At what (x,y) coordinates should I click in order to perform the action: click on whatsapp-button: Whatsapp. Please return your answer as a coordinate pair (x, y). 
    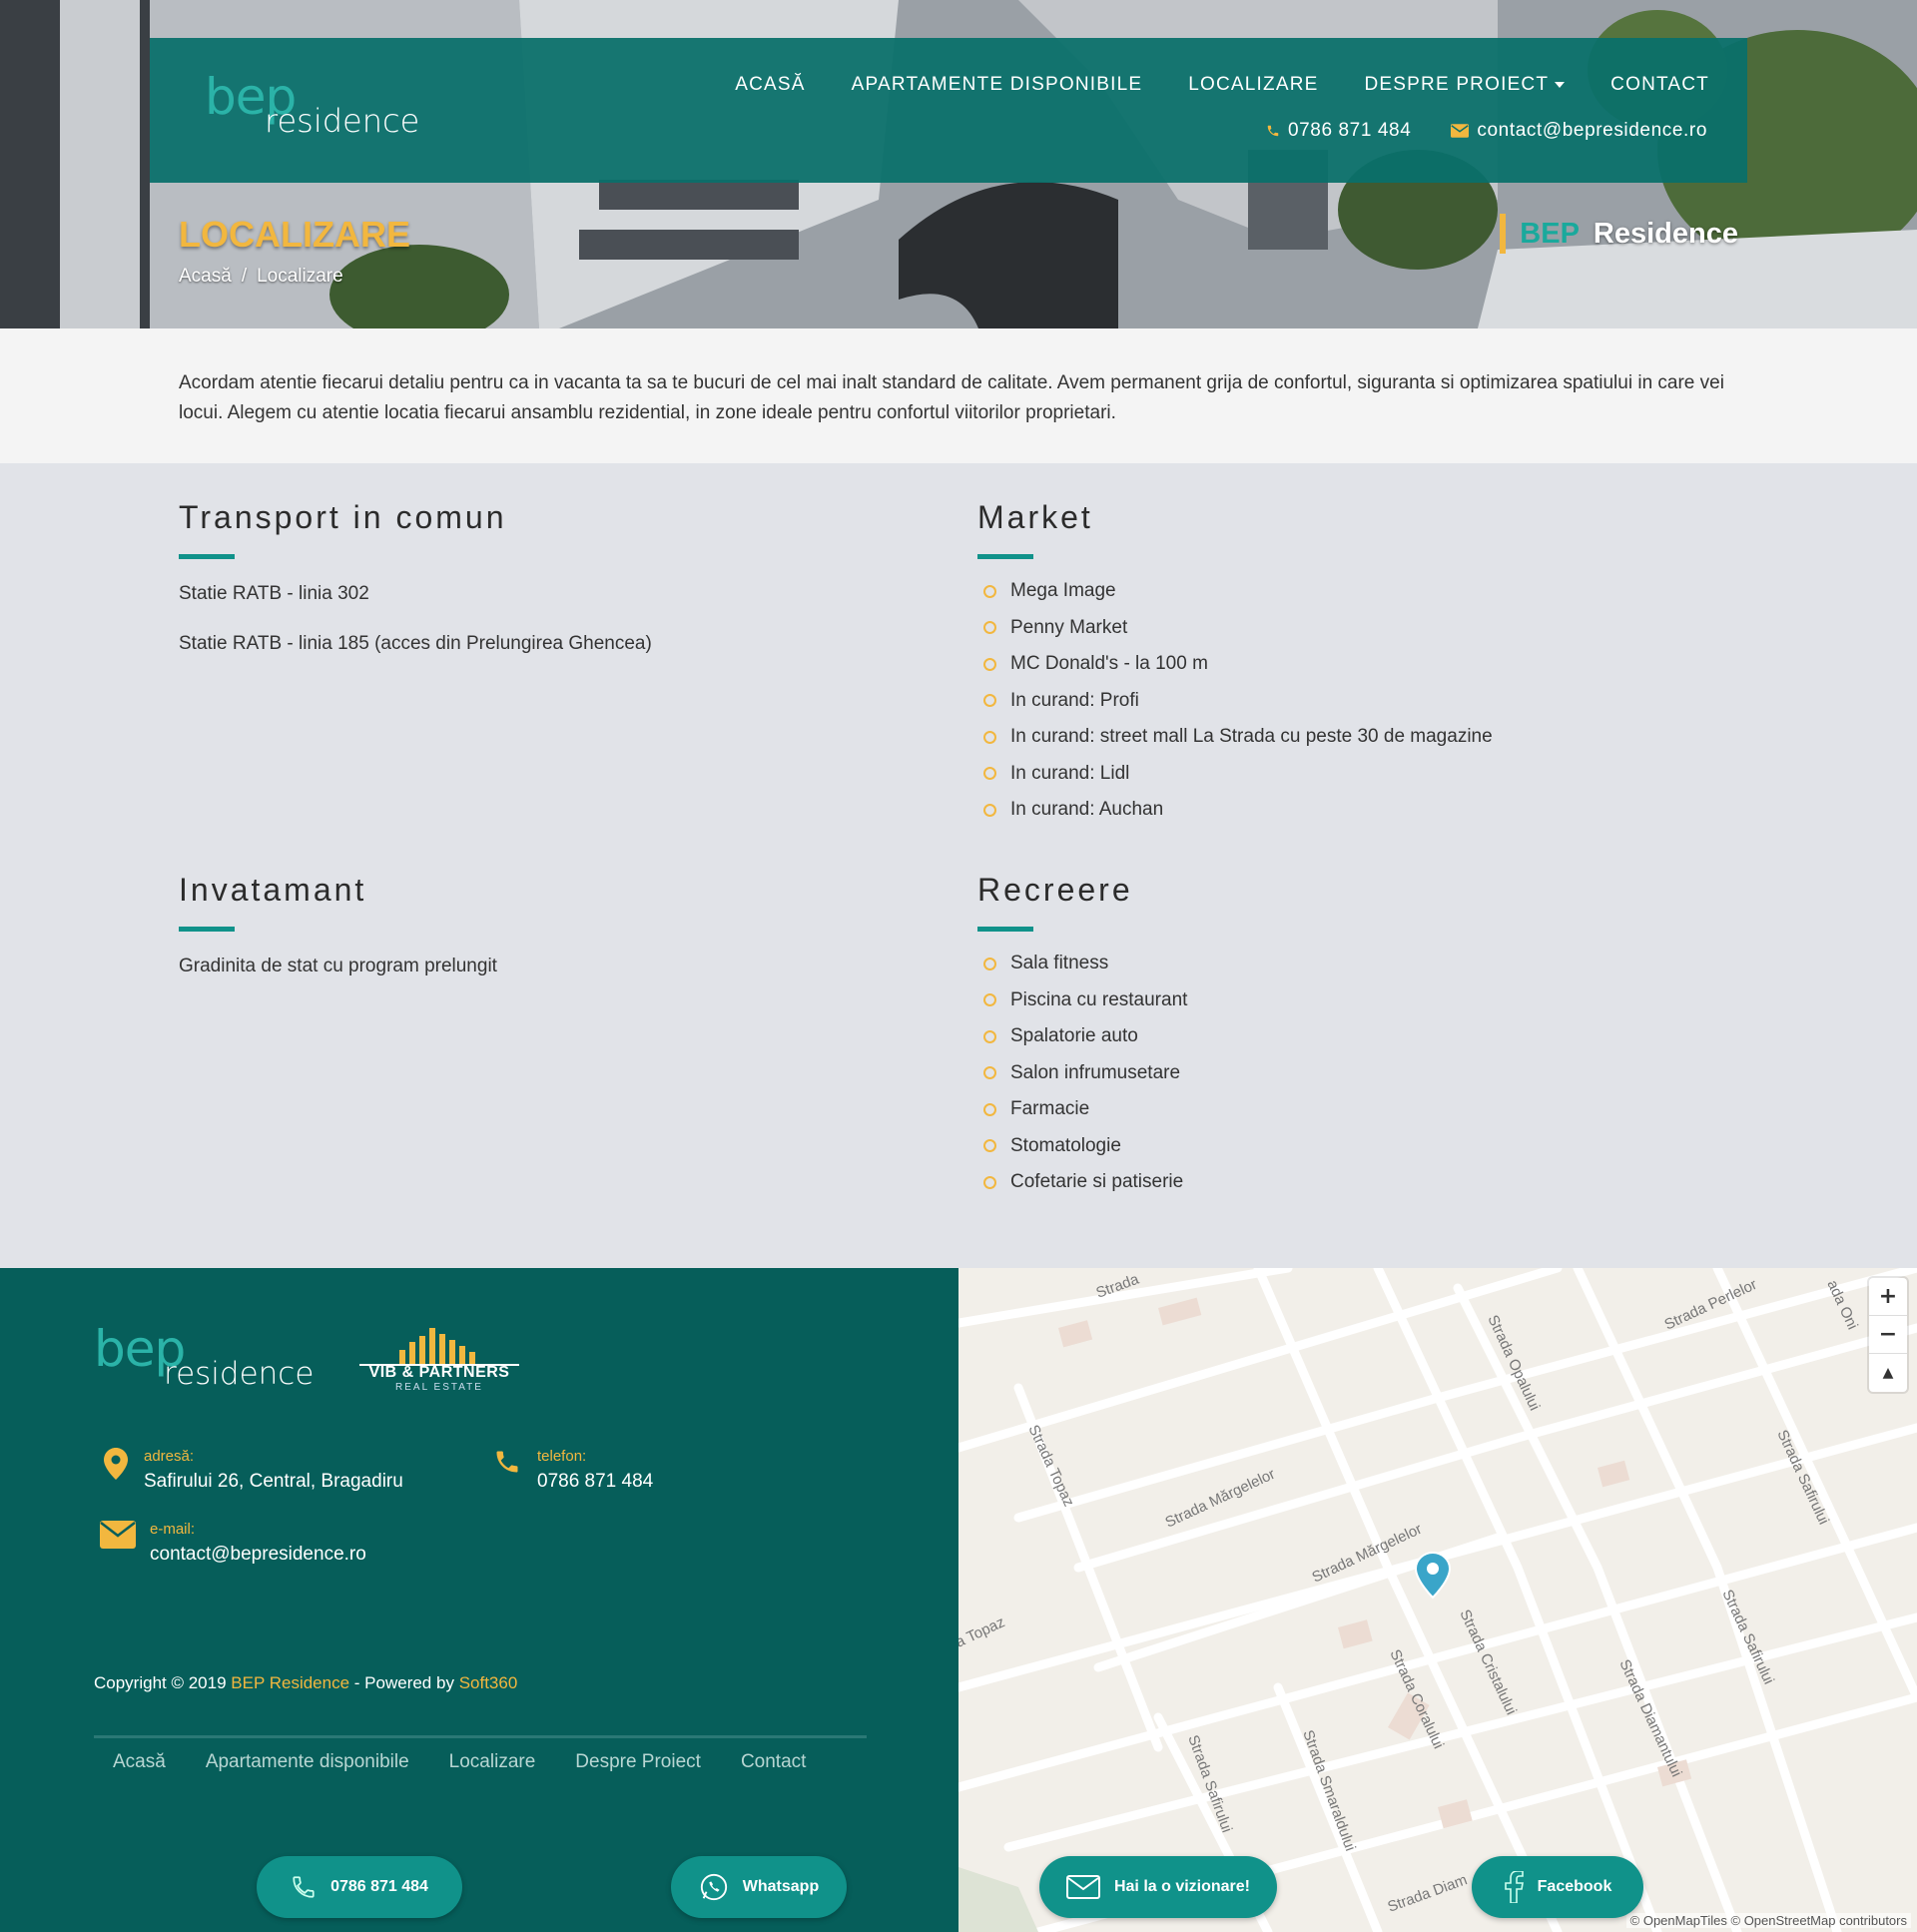
    Looking at the image, I should click on (759, 1887).